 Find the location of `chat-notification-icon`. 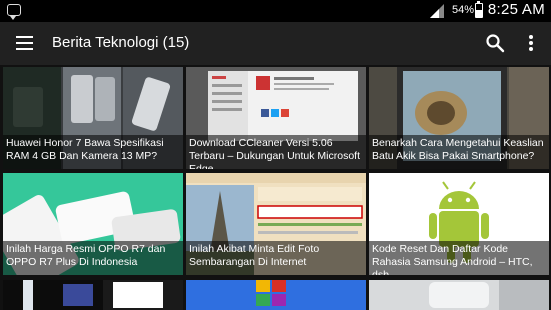

chat-notification-icon is located at coordinates (14, 12).